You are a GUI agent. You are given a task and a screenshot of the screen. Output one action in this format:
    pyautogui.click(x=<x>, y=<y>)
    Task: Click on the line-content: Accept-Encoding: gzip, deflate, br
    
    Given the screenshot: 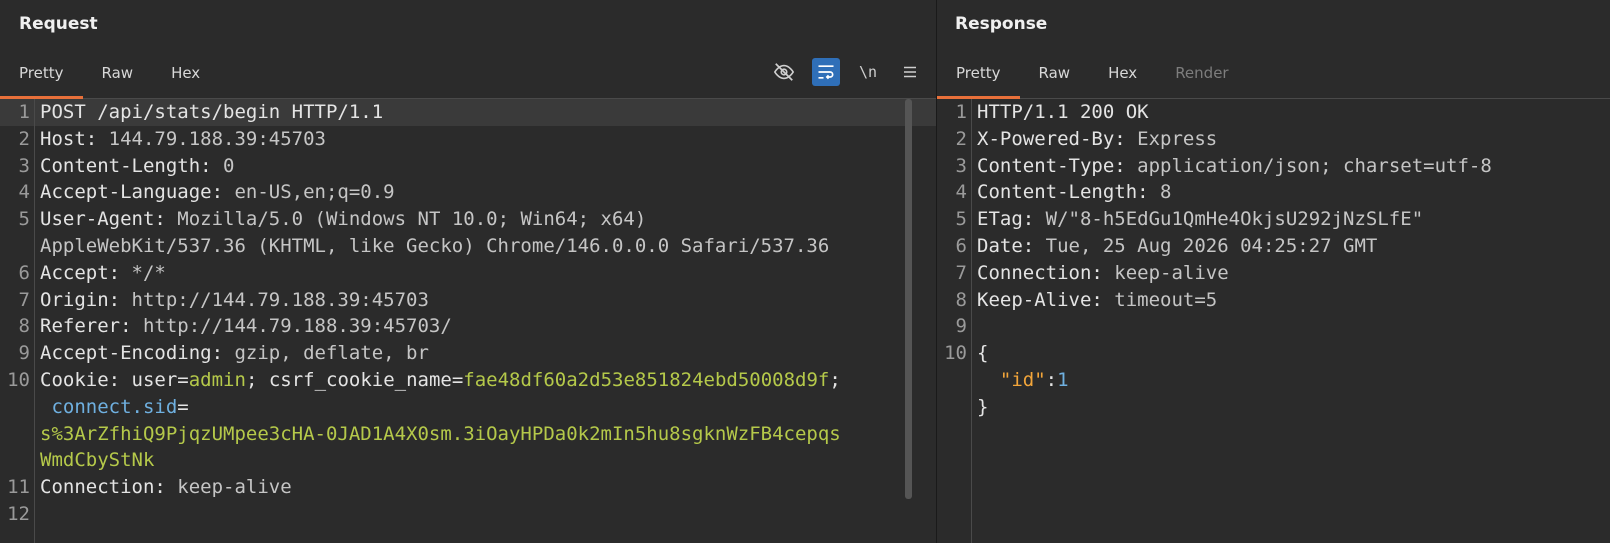 What is the action you would take?
    pyautogui.click(x=229, y=353)
    